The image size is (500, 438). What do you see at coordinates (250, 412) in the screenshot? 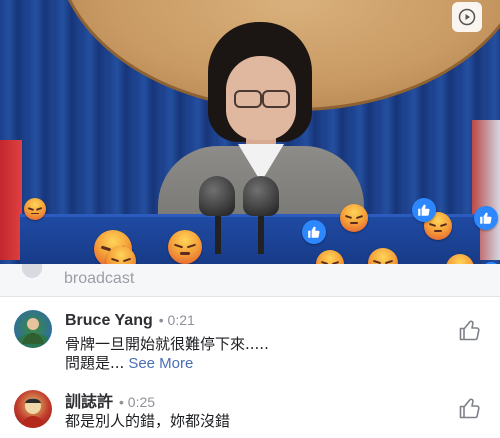
I see `comment-item: 訓誌許 • 0:25 都是別人的錯，妳都沒錯` at bounding box center [250, 412].